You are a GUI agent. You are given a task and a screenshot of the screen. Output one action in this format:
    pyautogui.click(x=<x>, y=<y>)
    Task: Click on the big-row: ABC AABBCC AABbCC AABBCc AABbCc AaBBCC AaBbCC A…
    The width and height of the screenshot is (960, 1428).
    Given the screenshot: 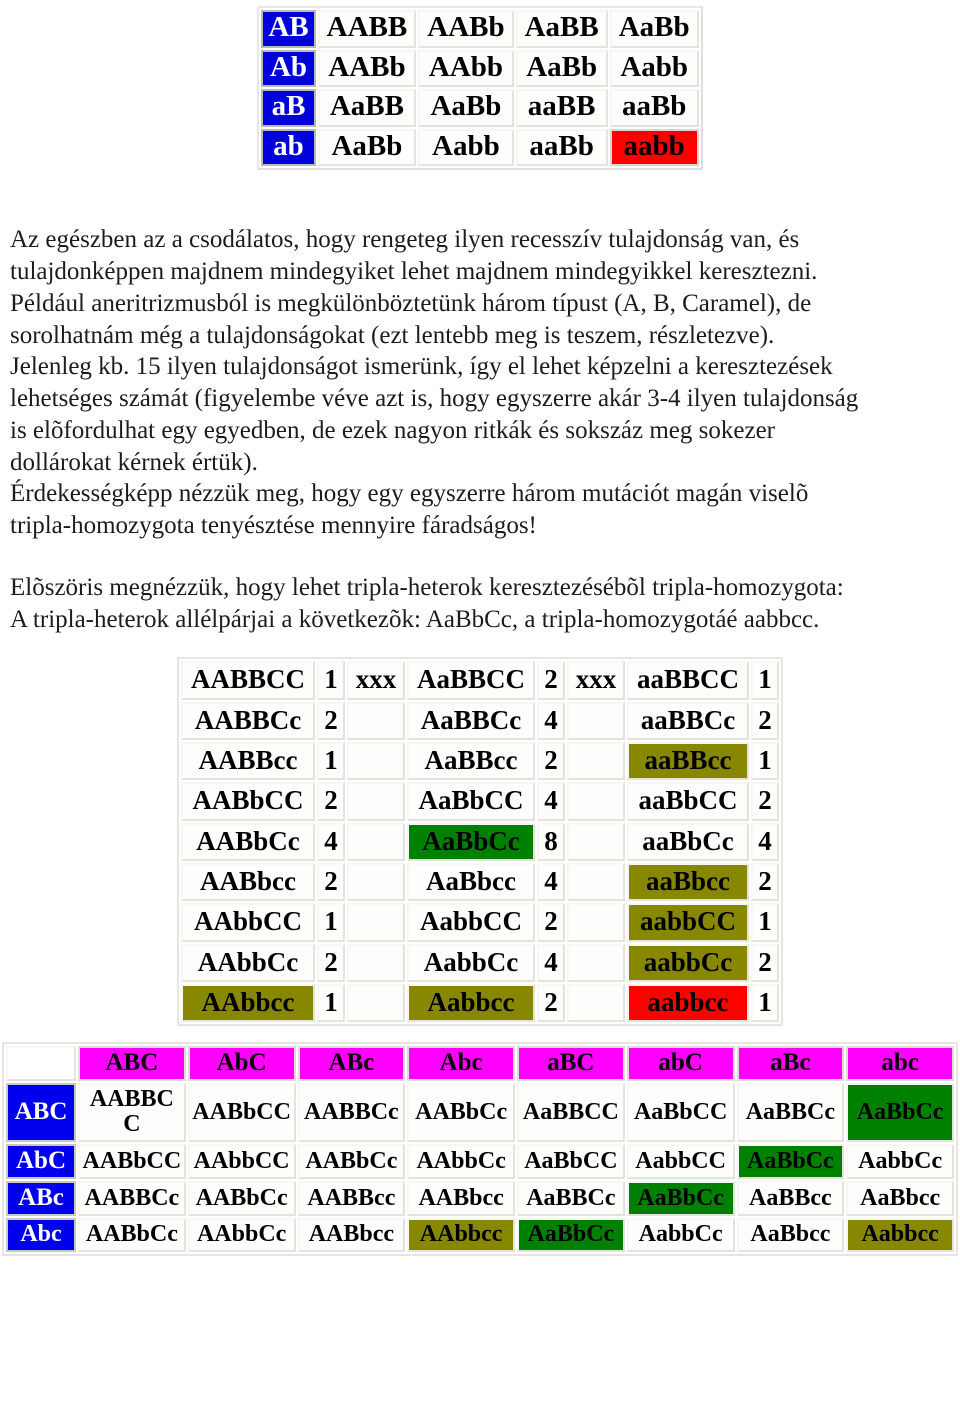 What is the action you would take?
    pyautogui.click(x=480, y=1113)
    